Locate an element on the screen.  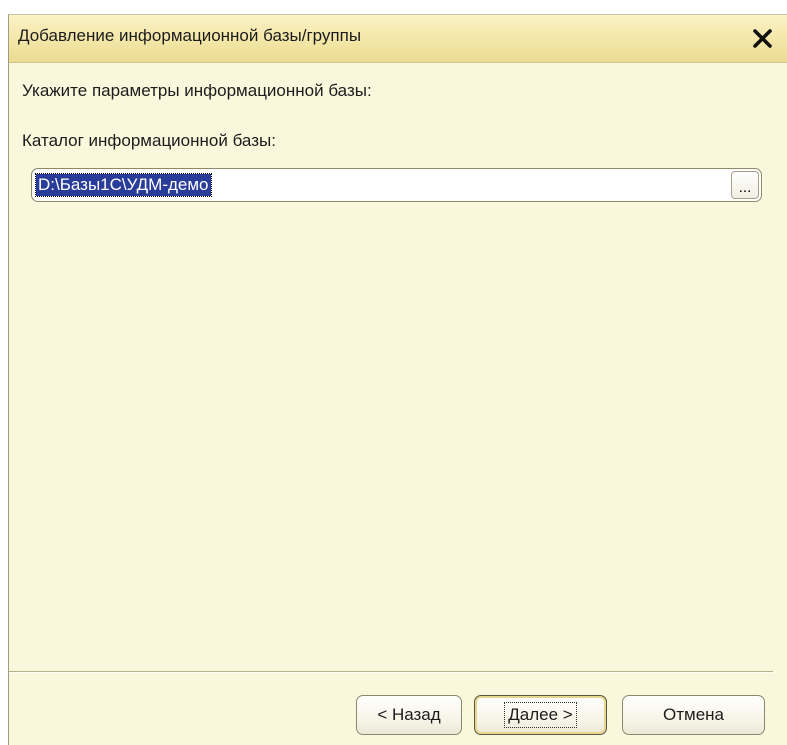
next-button: Далее > is located at coordinates (540, 715).